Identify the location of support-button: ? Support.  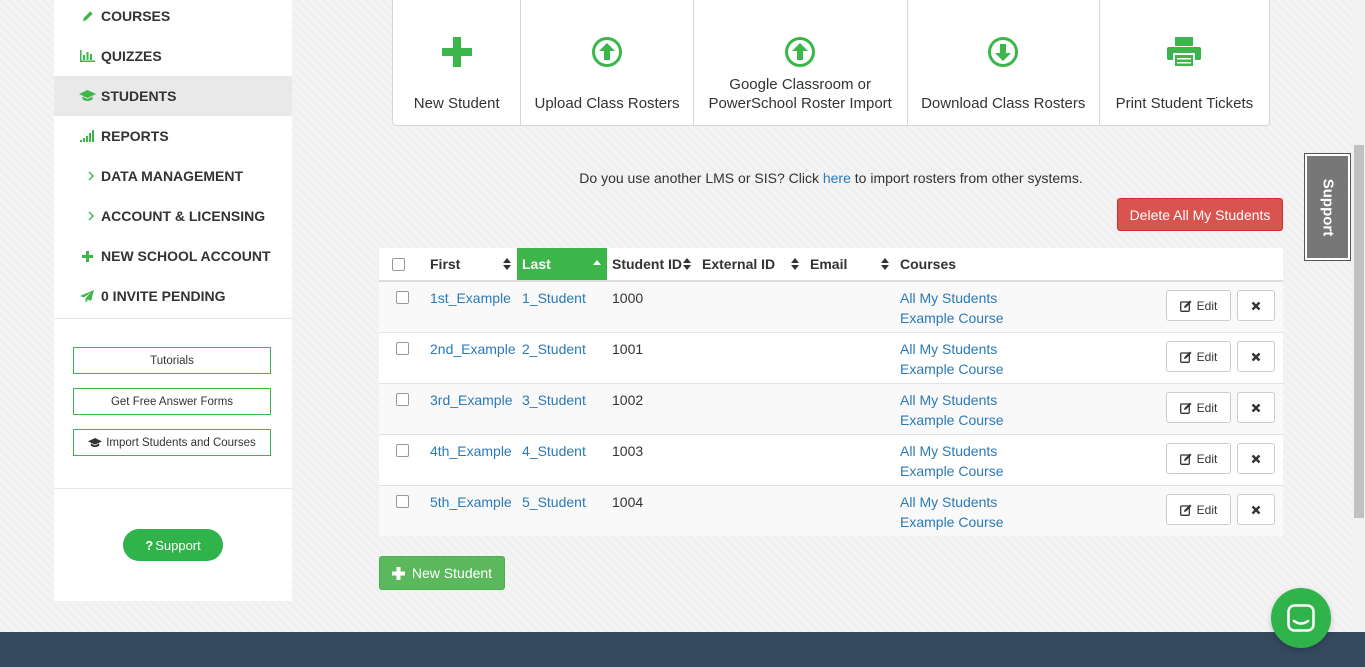
(173, 545).